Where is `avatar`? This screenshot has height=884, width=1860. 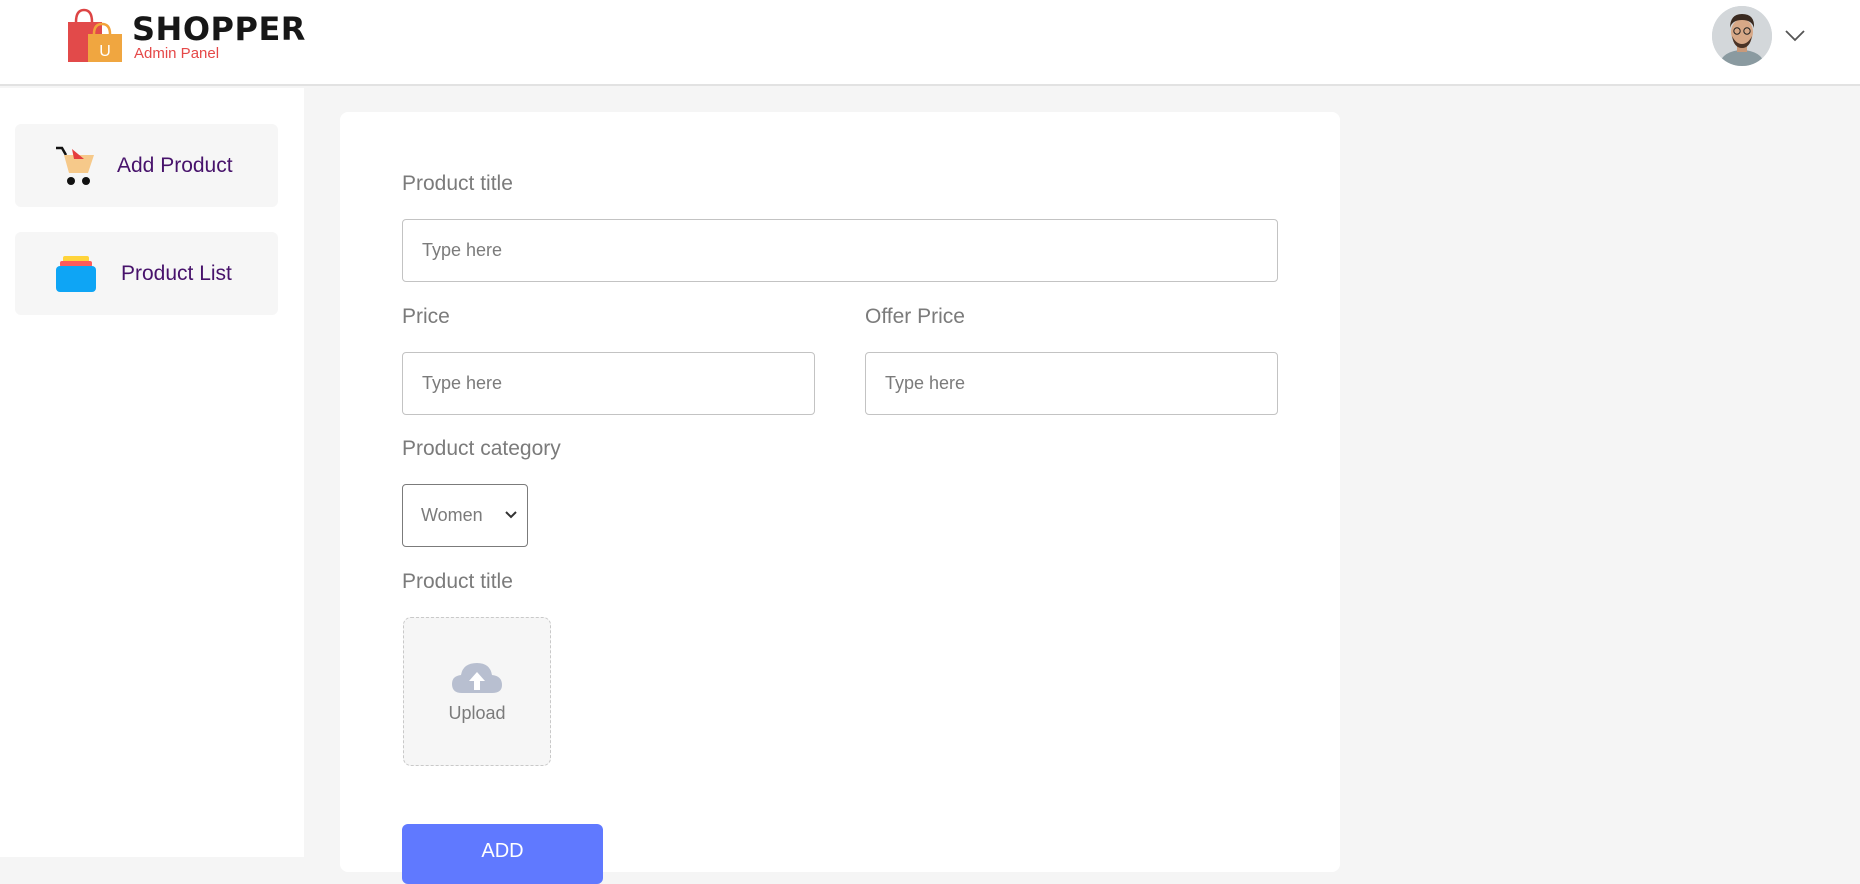
avatar is located at coordinates (1742, 36).